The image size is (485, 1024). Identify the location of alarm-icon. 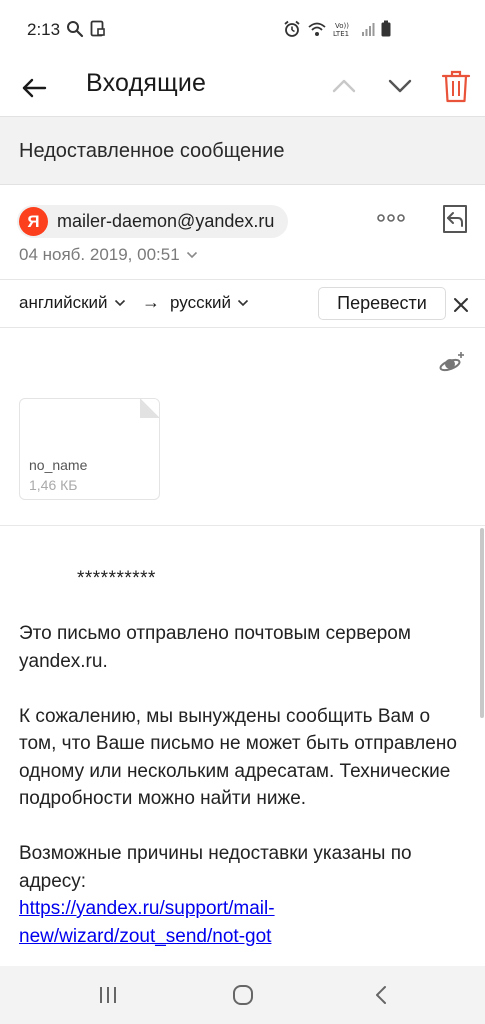
(292, 28).